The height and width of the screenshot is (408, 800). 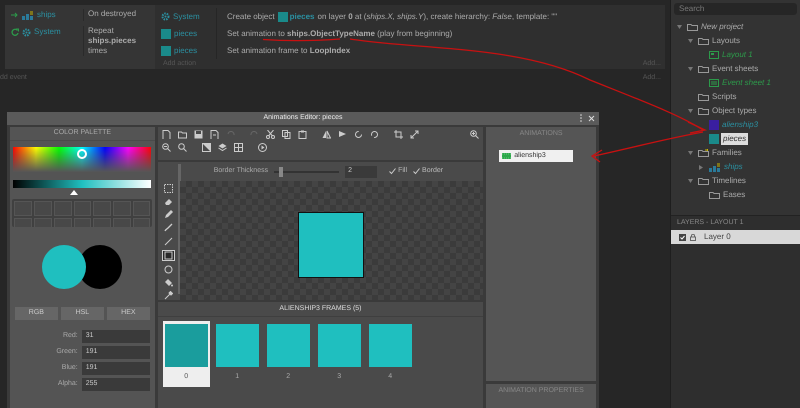 What do you see at coordinates (280, 171) in the screenshot?
I see `slider-thumb` at bounding box center [280, 171].